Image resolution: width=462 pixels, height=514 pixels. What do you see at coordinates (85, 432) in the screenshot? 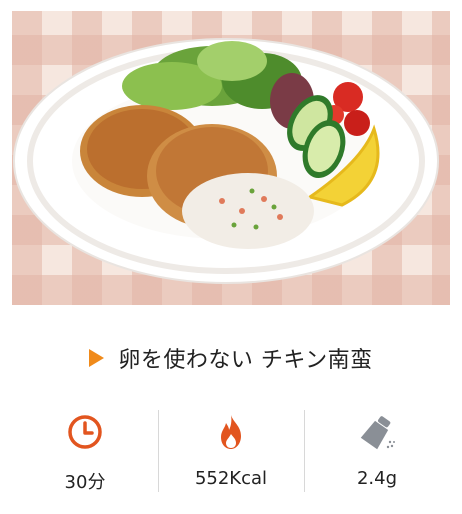
I see `clock-icon` at bounding box center [85, 432].